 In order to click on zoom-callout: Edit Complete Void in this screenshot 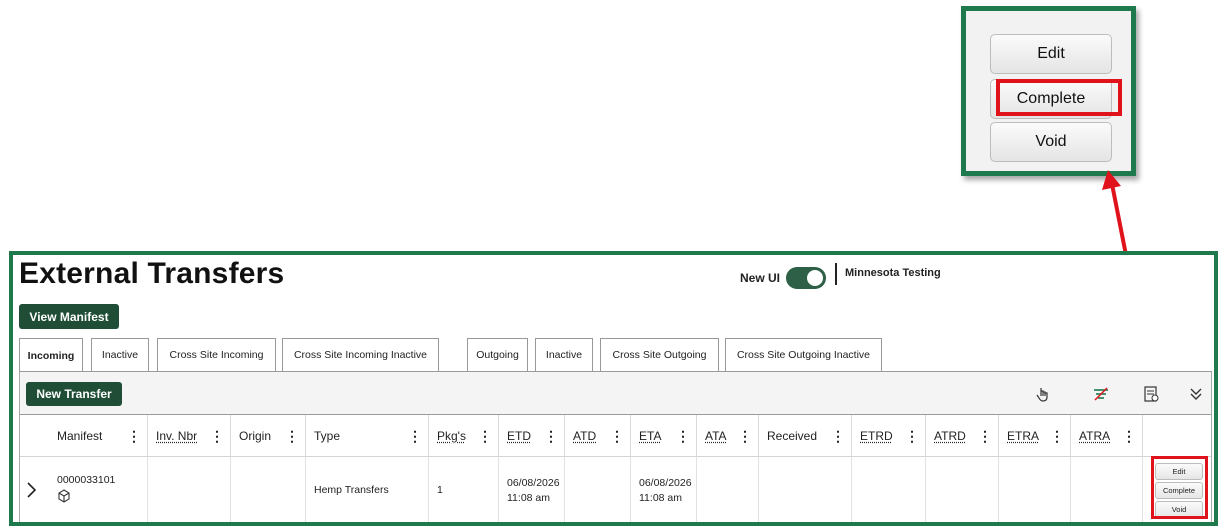, I will do `click(1048, 91)`.